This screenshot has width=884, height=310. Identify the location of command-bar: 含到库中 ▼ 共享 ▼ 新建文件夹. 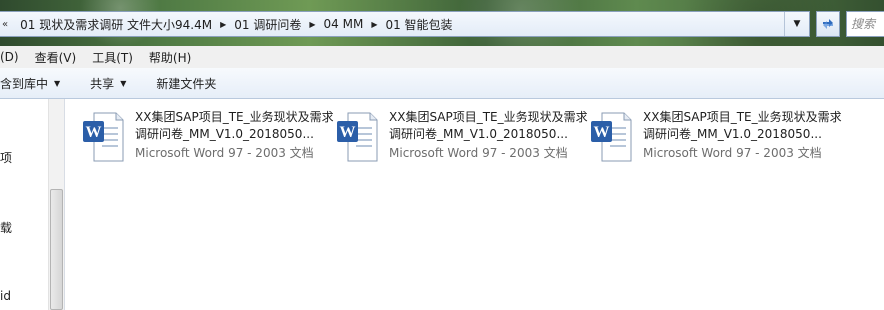
(442, 83).